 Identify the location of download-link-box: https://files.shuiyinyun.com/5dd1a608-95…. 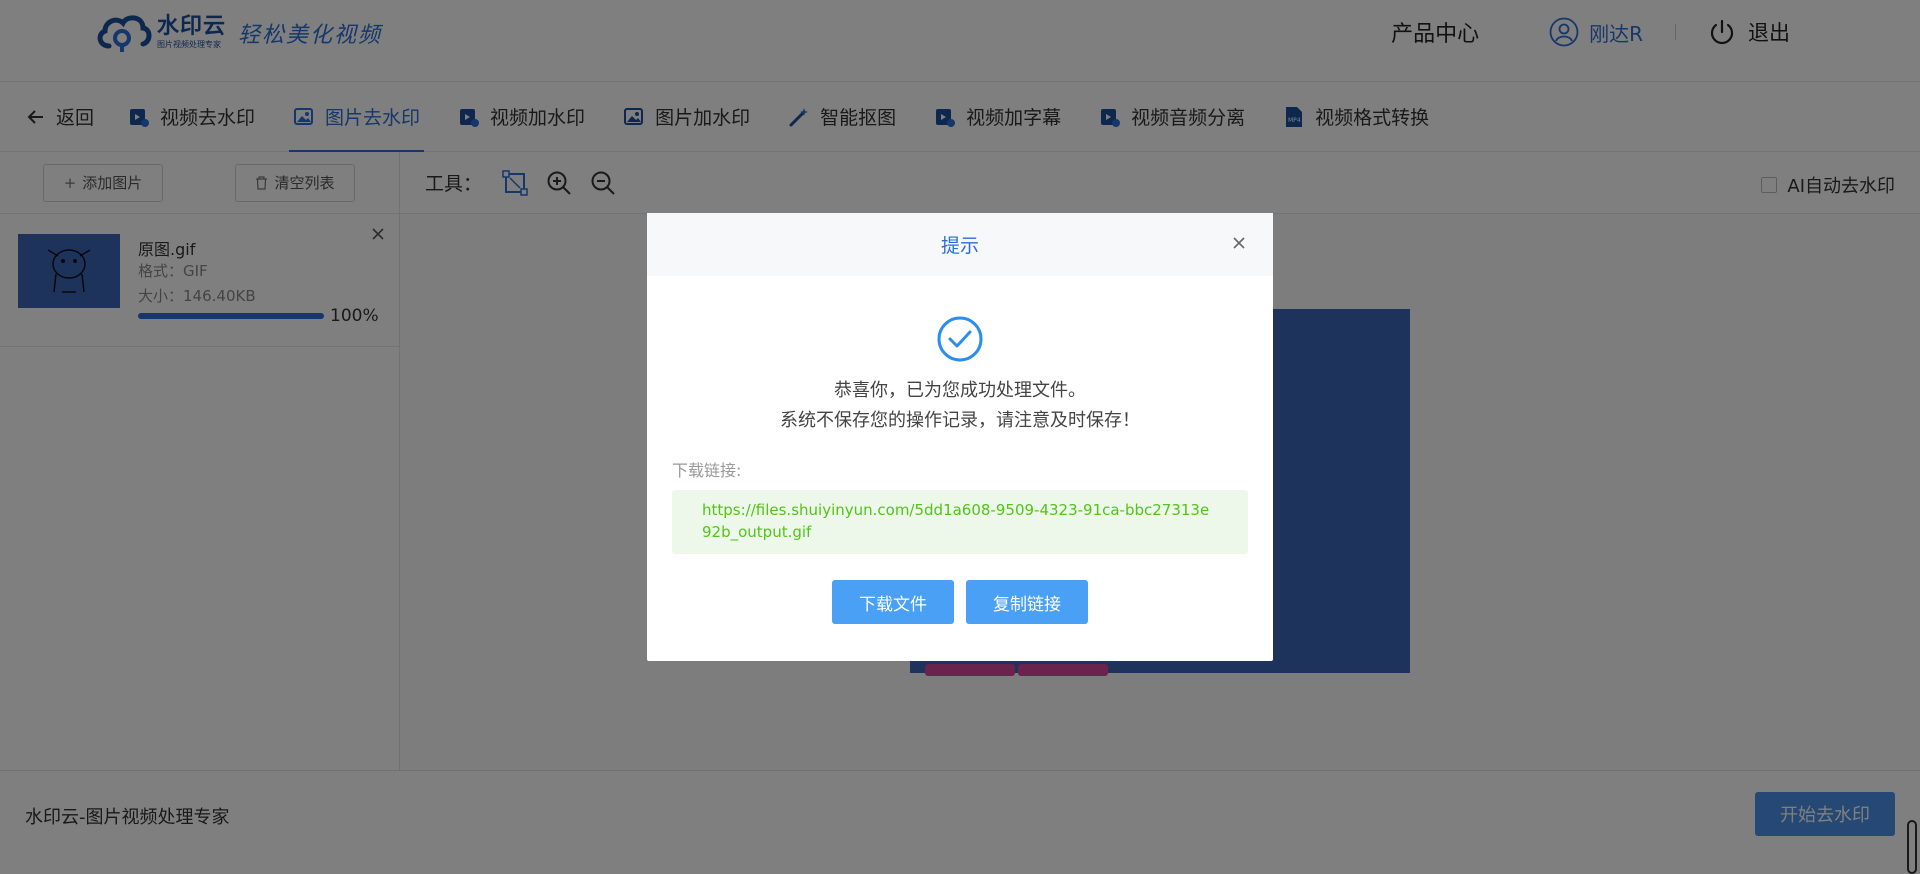
(960, 522).